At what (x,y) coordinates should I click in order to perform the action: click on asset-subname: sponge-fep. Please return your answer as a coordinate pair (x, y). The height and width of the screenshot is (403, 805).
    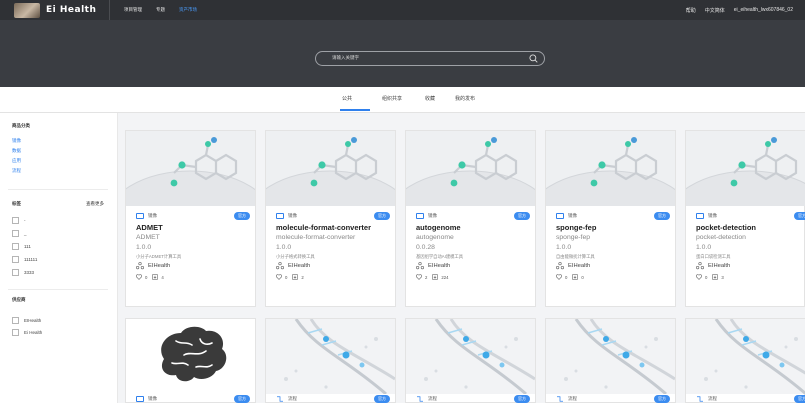
    Looking at the image, I should click on (573, 237).